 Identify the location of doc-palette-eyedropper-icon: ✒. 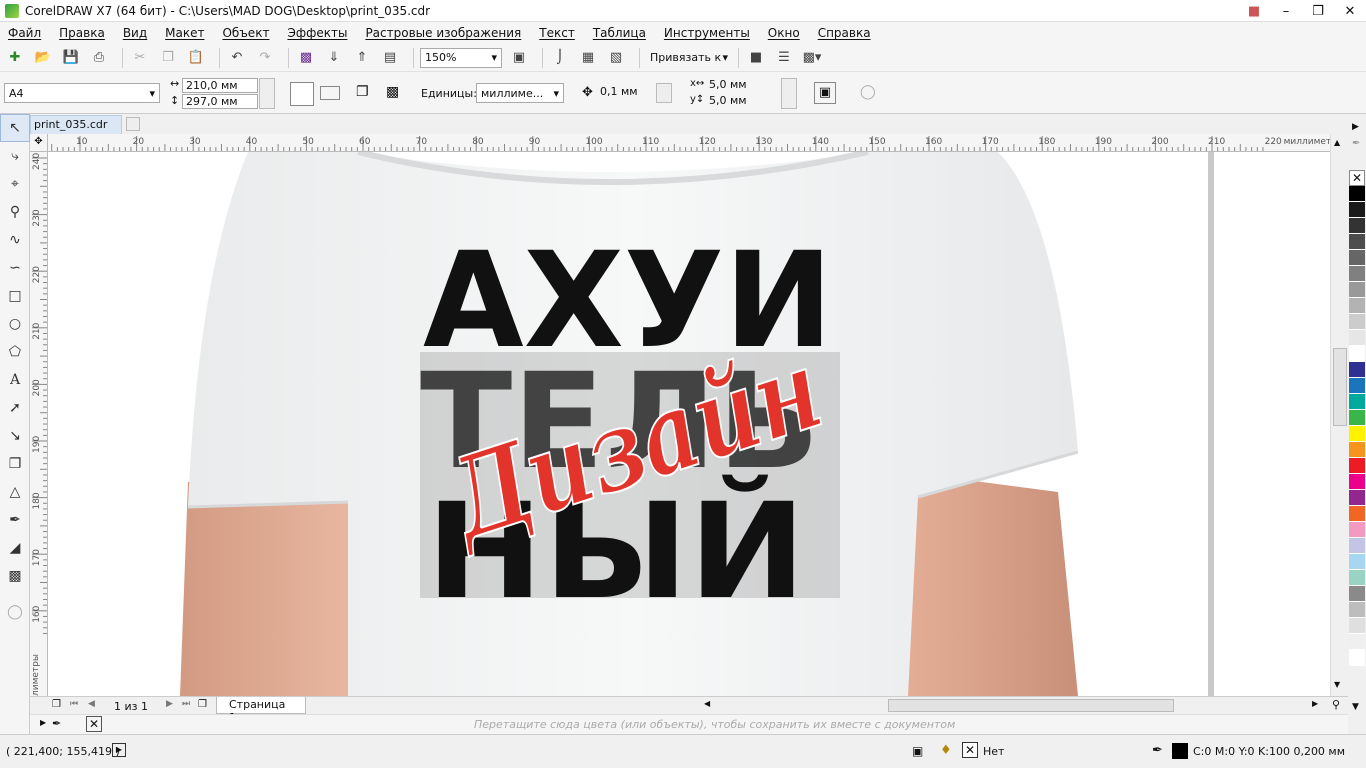
(56, 723).